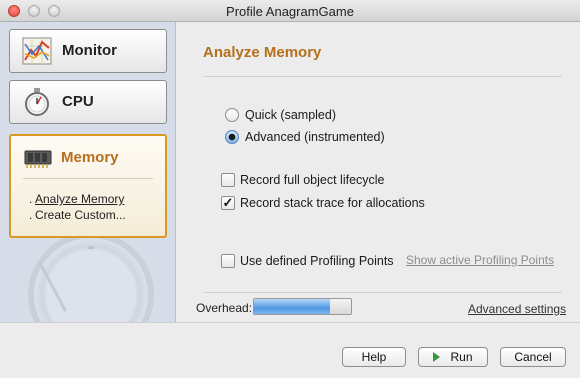 Image resolution: width=580 pixels, height=378 pixels. Describe the element at coordinates (290, 350) in the screenshot. I see `dialog-footer: Help Run Cancel` at that location.